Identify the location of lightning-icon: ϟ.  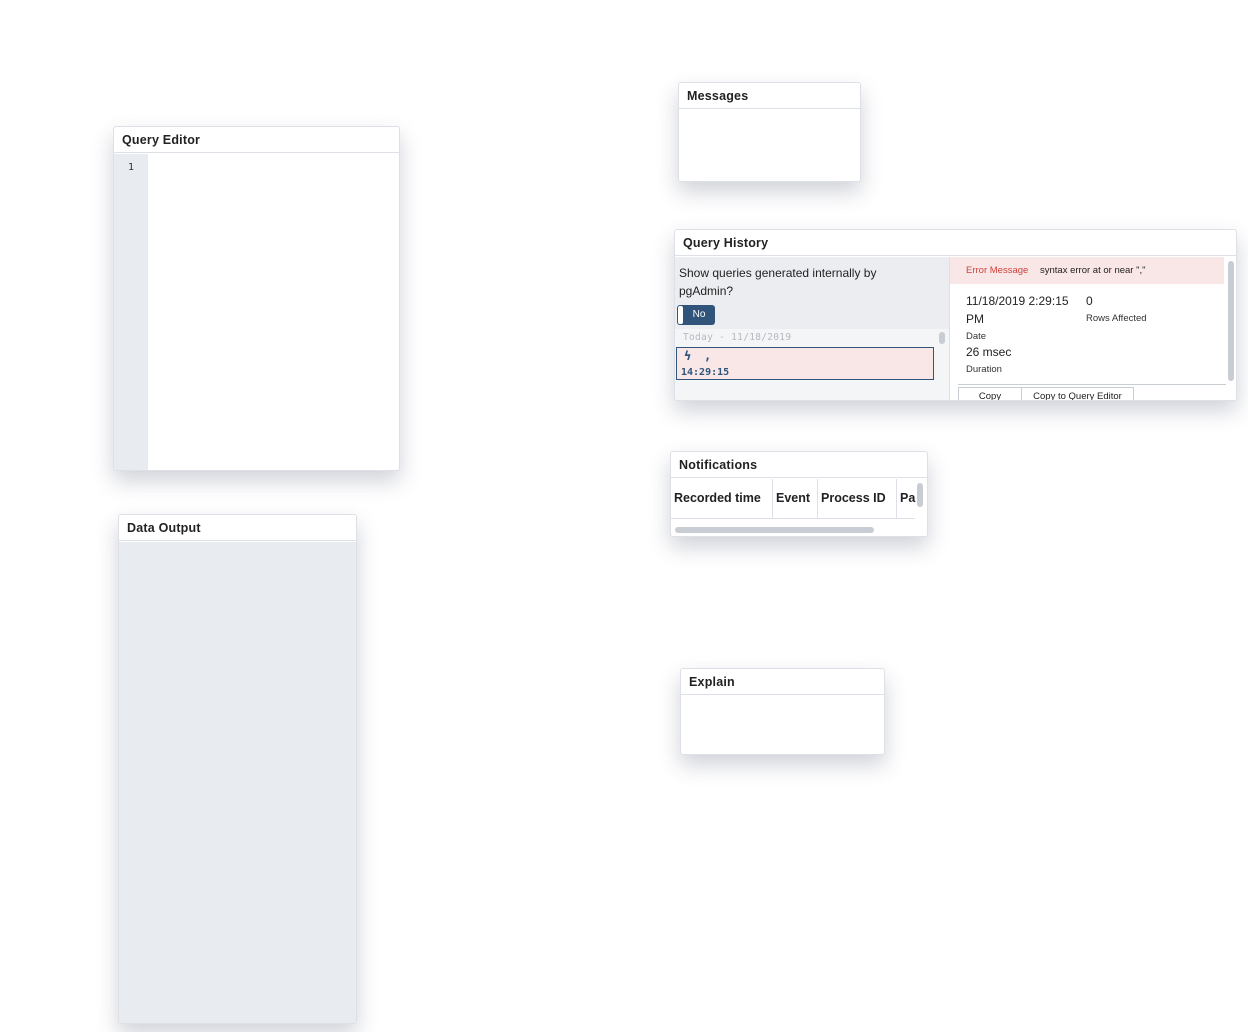
(688, 356).